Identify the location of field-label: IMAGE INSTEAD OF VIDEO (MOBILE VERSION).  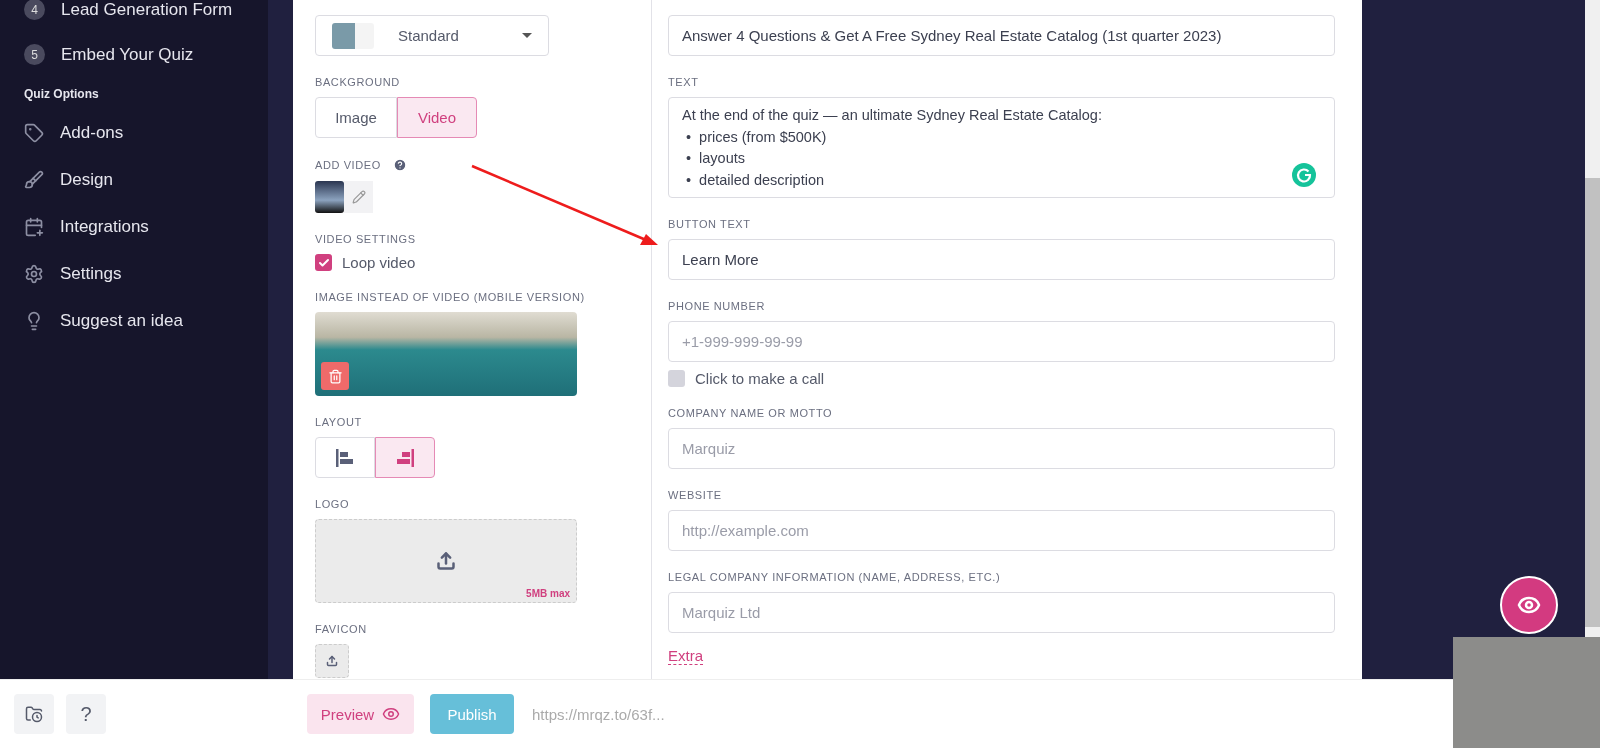
(450, 297).